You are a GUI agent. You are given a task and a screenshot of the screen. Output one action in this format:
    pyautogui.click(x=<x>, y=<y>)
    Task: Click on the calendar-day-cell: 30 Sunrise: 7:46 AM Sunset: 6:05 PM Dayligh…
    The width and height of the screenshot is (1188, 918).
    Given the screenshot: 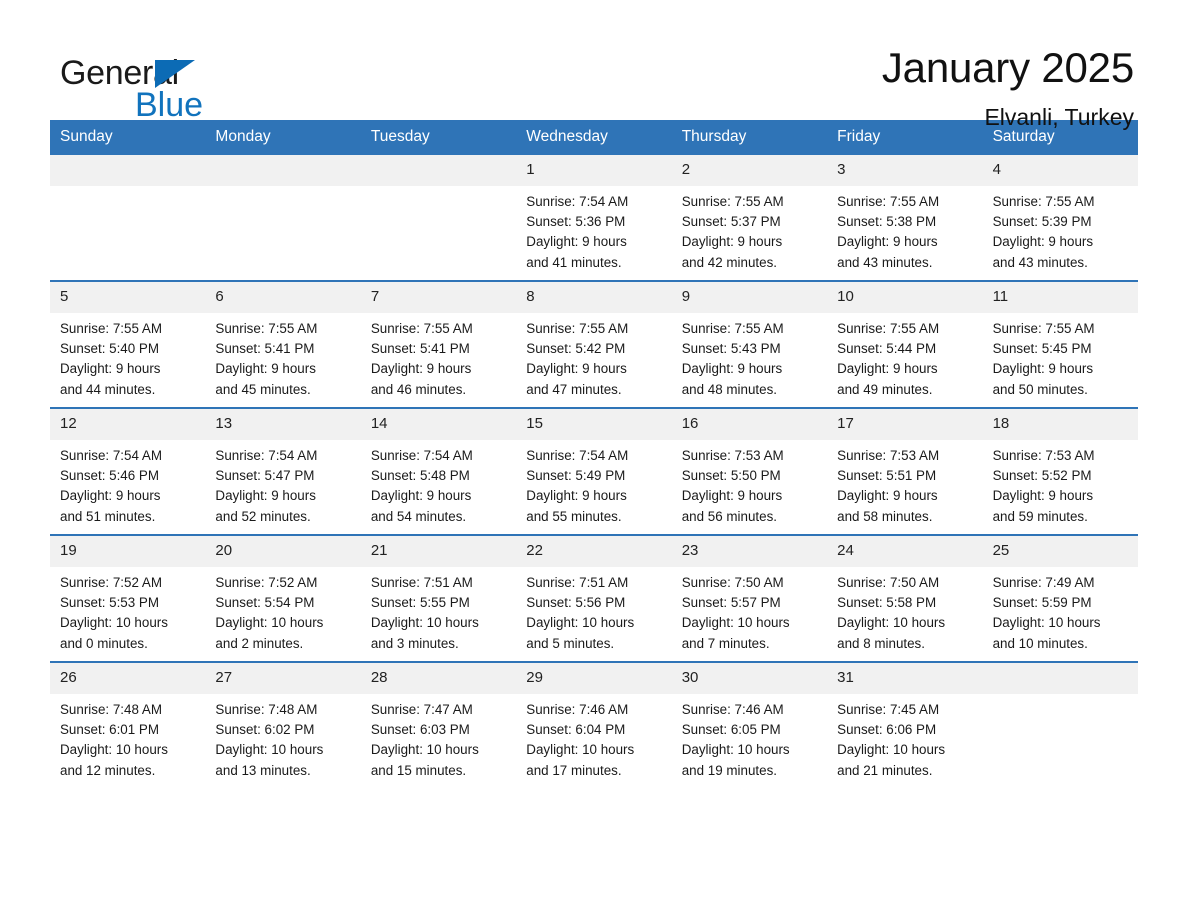 What is the action you would take?
    pyautogui.click(x=749, y=722)
    